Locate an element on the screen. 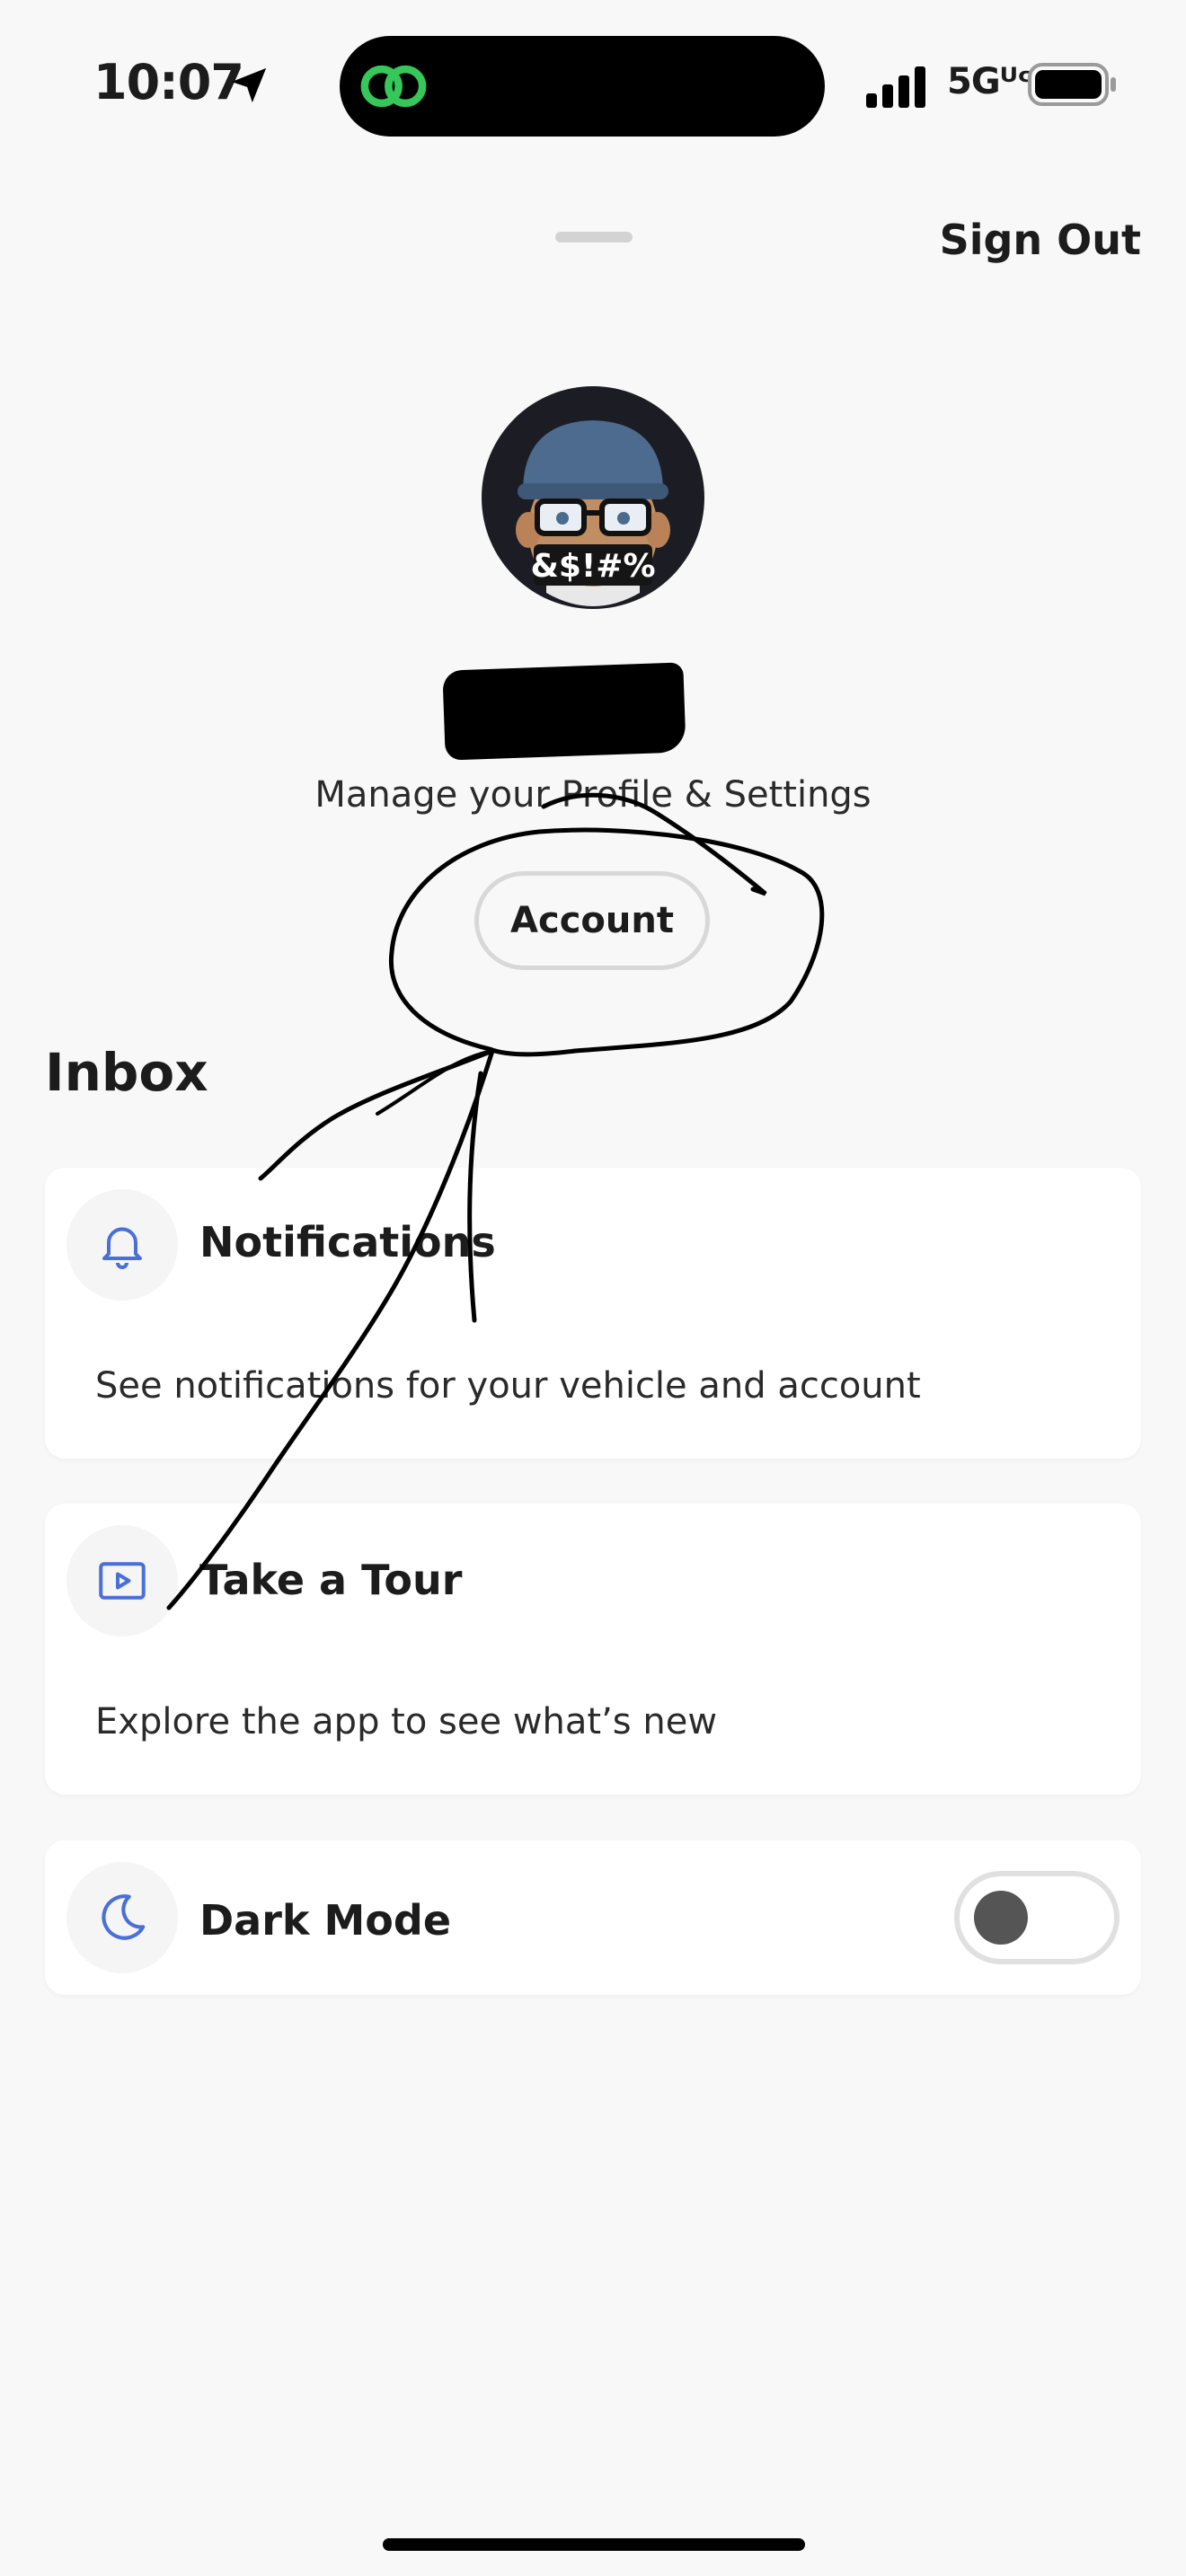  account-button: Account is located at coordinates (592, 920).